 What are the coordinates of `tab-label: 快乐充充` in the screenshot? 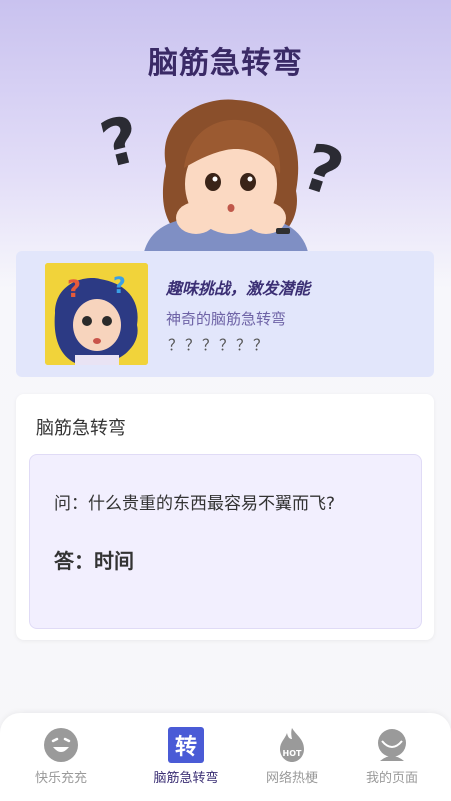 It's located at (60, 778).